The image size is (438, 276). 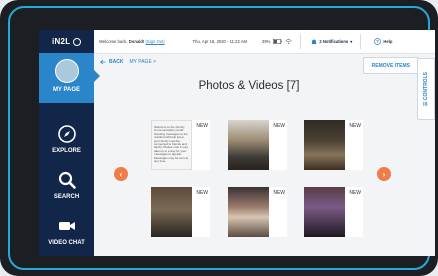 I want to click on sub-bar: BACK MY PAGE > REMOVE ITEMS, so click(x=260, y=63).